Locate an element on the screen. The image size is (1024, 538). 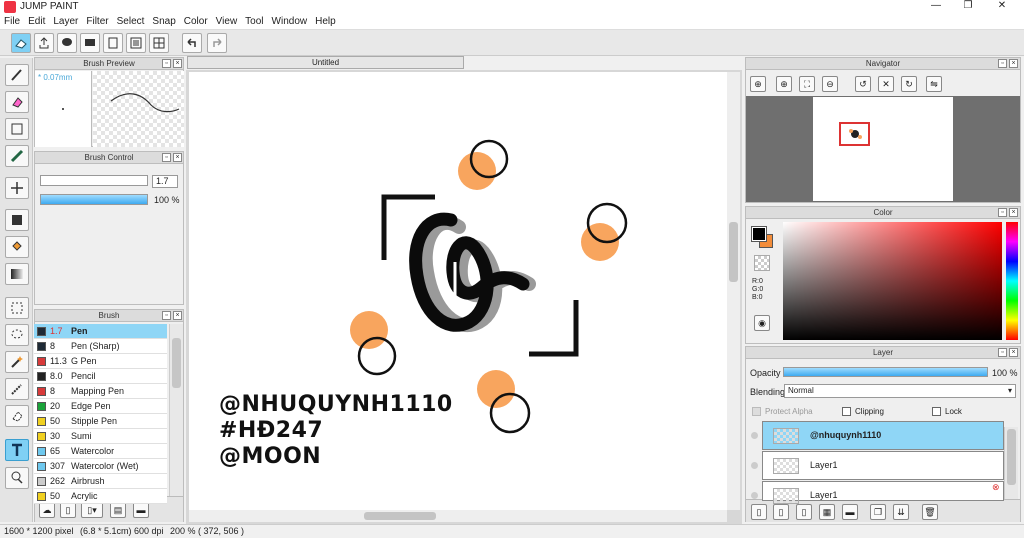
redo-icon is located at coordinates (217, 43).